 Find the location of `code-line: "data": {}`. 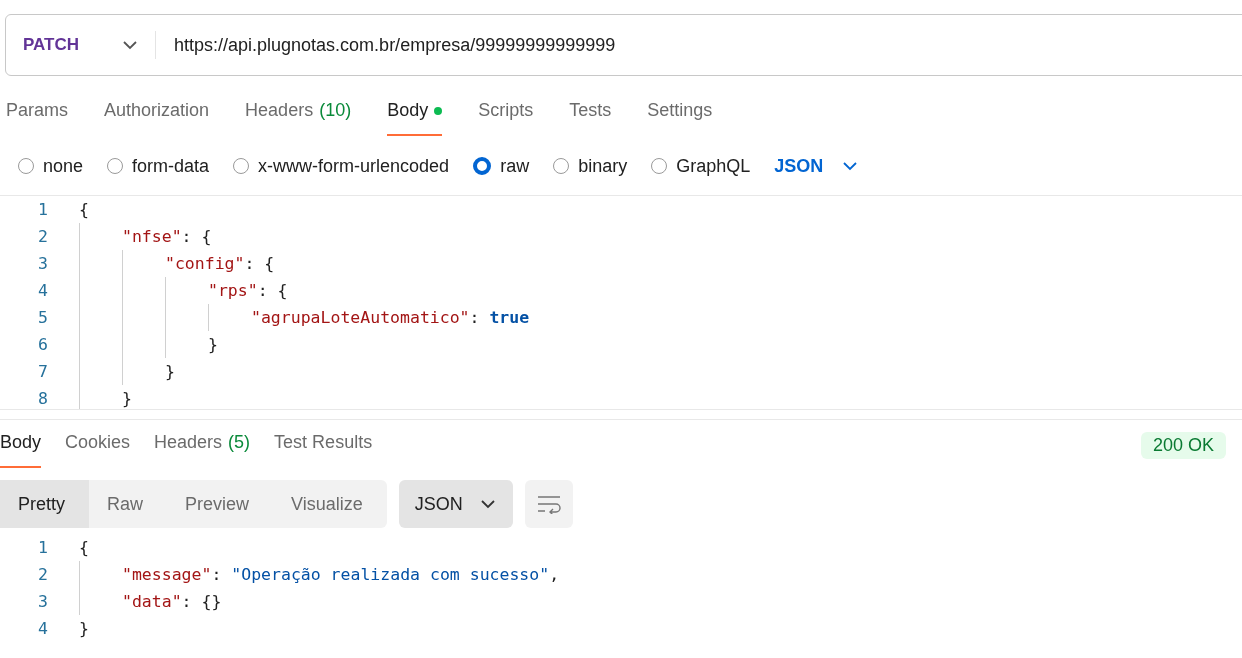

code-line: "data": {} is located at coordinates (172, 601).